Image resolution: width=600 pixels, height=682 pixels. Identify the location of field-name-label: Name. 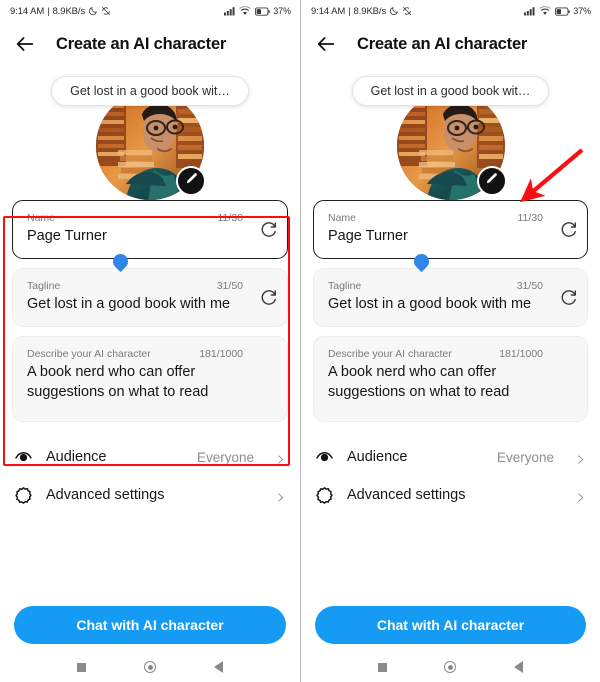
(41, 218).